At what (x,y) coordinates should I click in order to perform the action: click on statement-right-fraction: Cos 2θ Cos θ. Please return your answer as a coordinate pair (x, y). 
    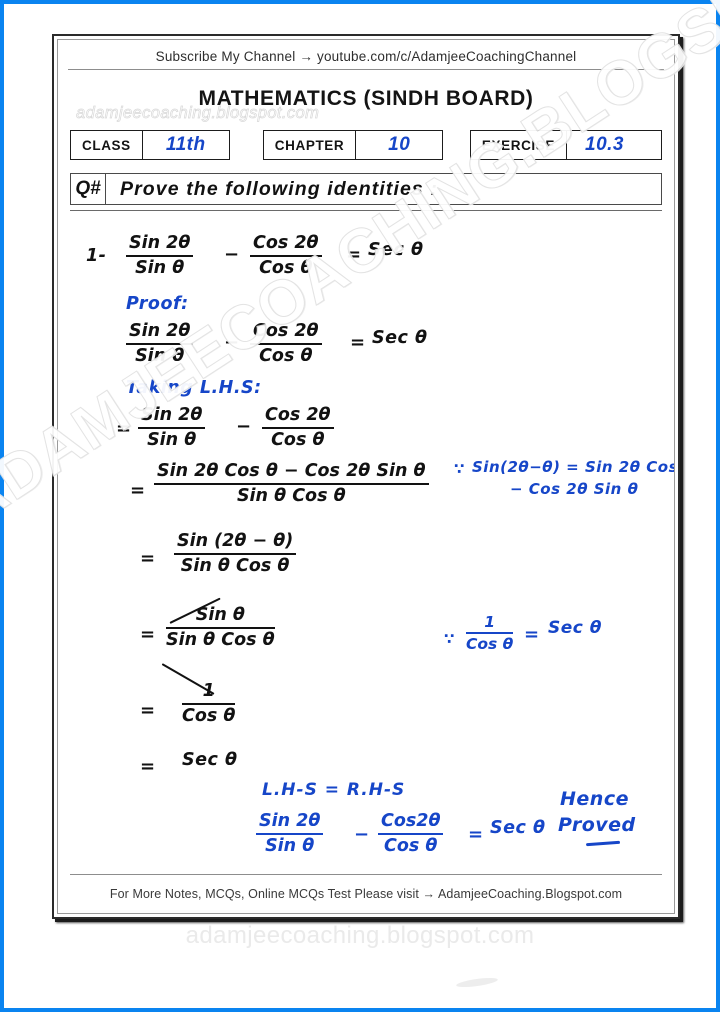
    Looking at the image, I should click on (286, 255).